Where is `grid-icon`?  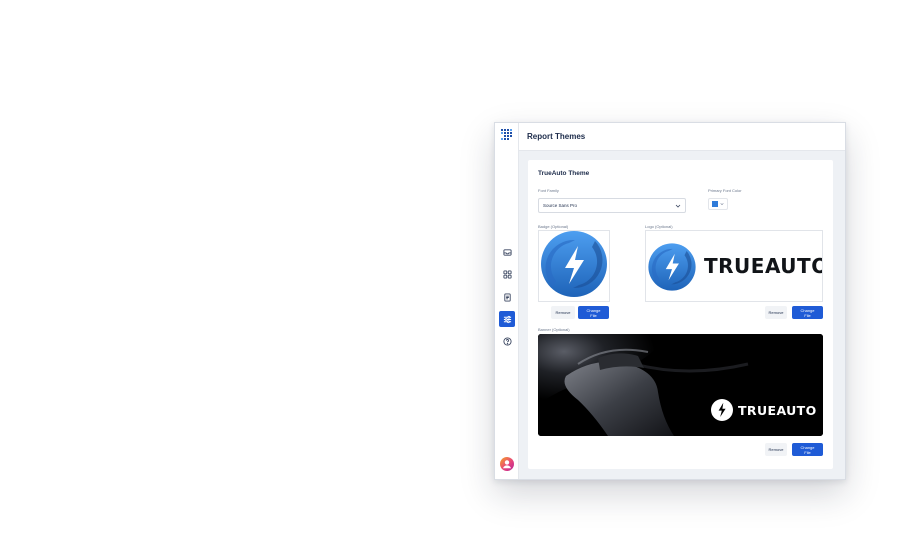 grid-icon is located at coordinates (507, 274).